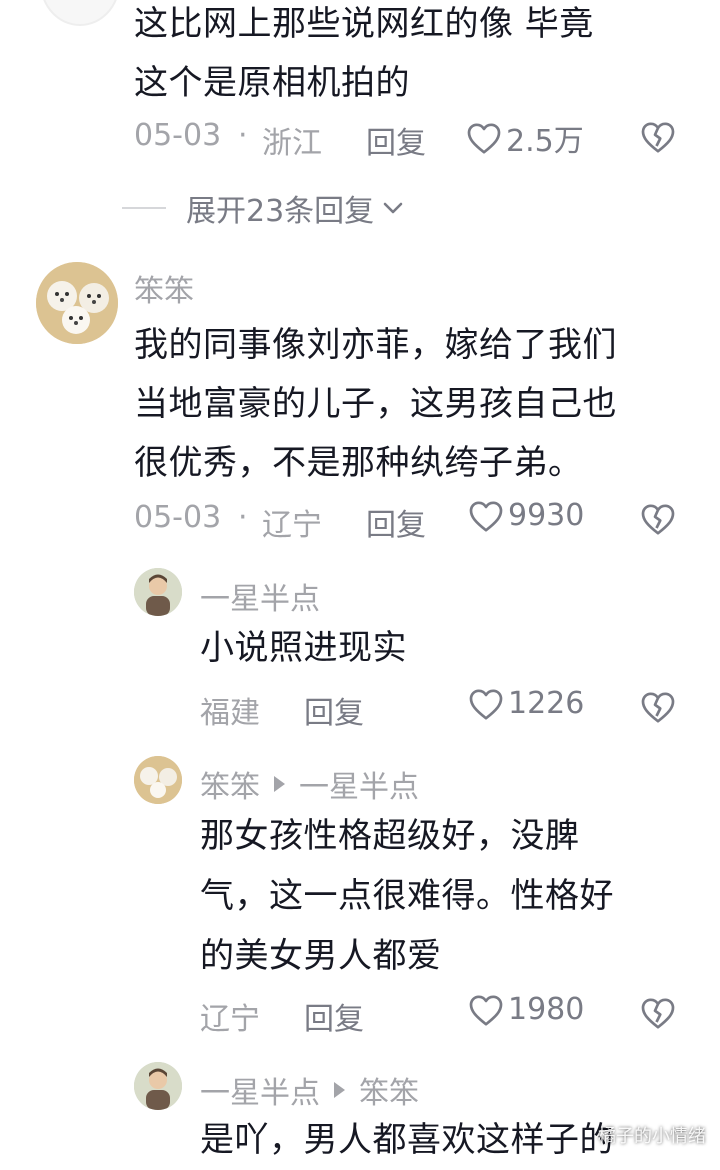 Image resolution: width=720 pixels, height=1170 pixels. I want to click on reply-to-username: 一星半点, so click(359, 784).